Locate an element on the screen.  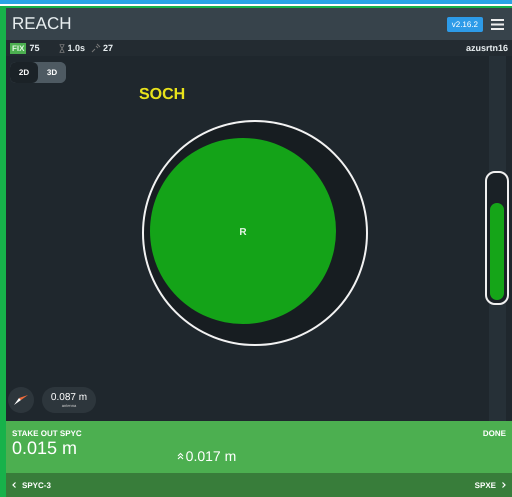
hourglass-icon is located at coordinates (62, 48).